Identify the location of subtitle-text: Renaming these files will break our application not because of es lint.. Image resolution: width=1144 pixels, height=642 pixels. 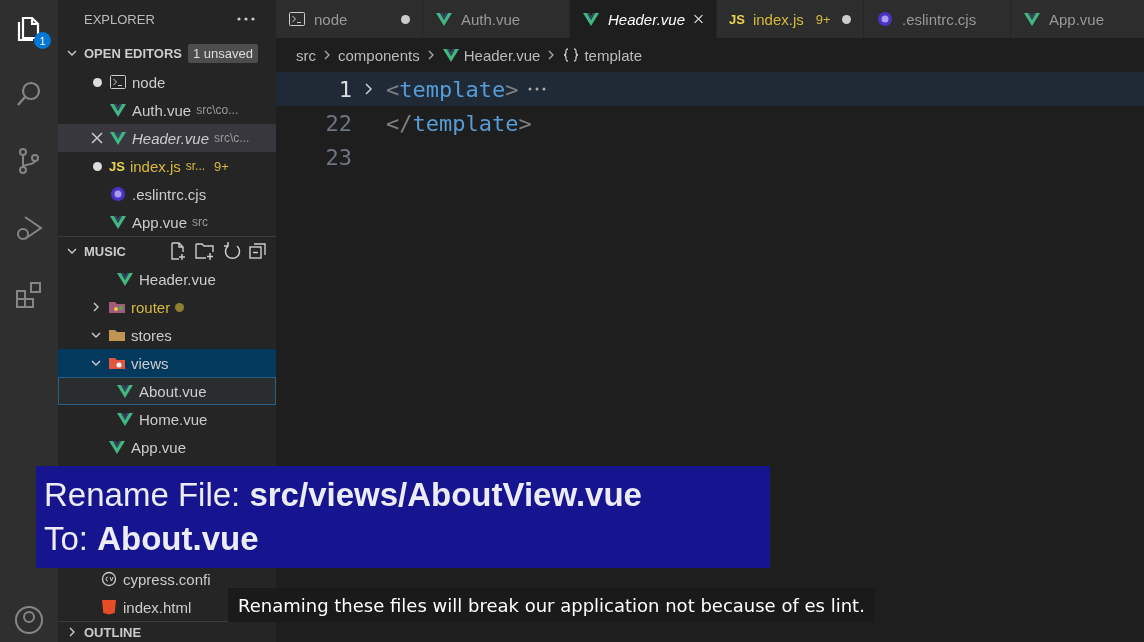
(551, 605).